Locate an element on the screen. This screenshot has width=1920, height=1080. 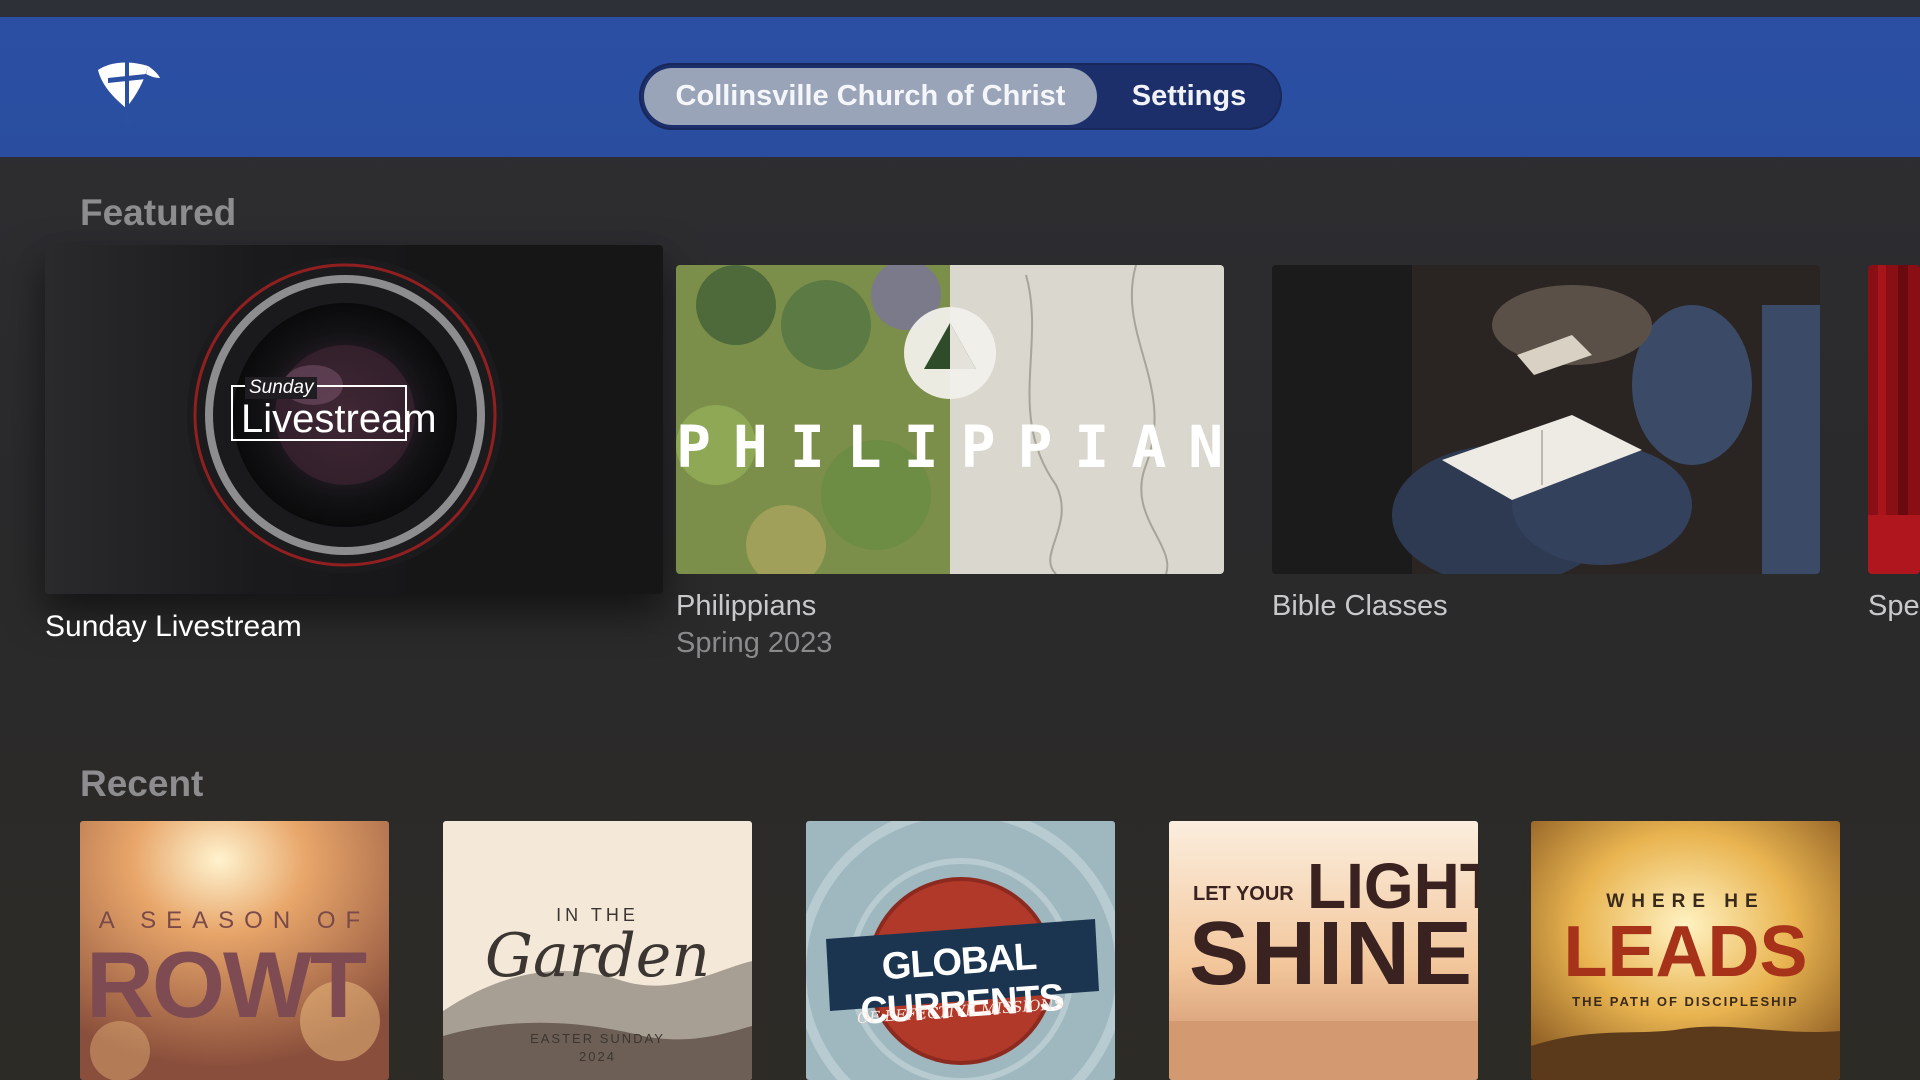
top-strip is located at coordinates (960, 8).